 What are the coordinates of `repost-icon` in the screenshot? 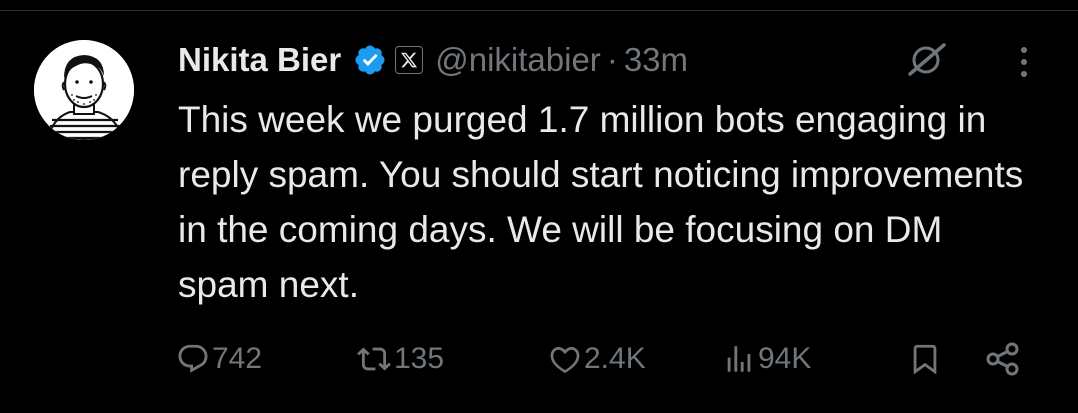 It's located at (374, 359).